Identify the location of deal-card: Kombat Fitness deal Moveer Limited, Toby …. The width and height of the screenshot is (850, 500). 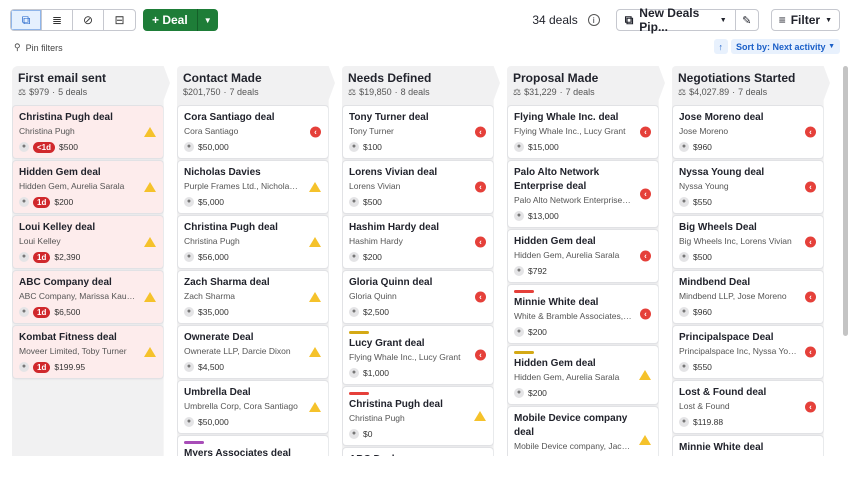
(88, 352).